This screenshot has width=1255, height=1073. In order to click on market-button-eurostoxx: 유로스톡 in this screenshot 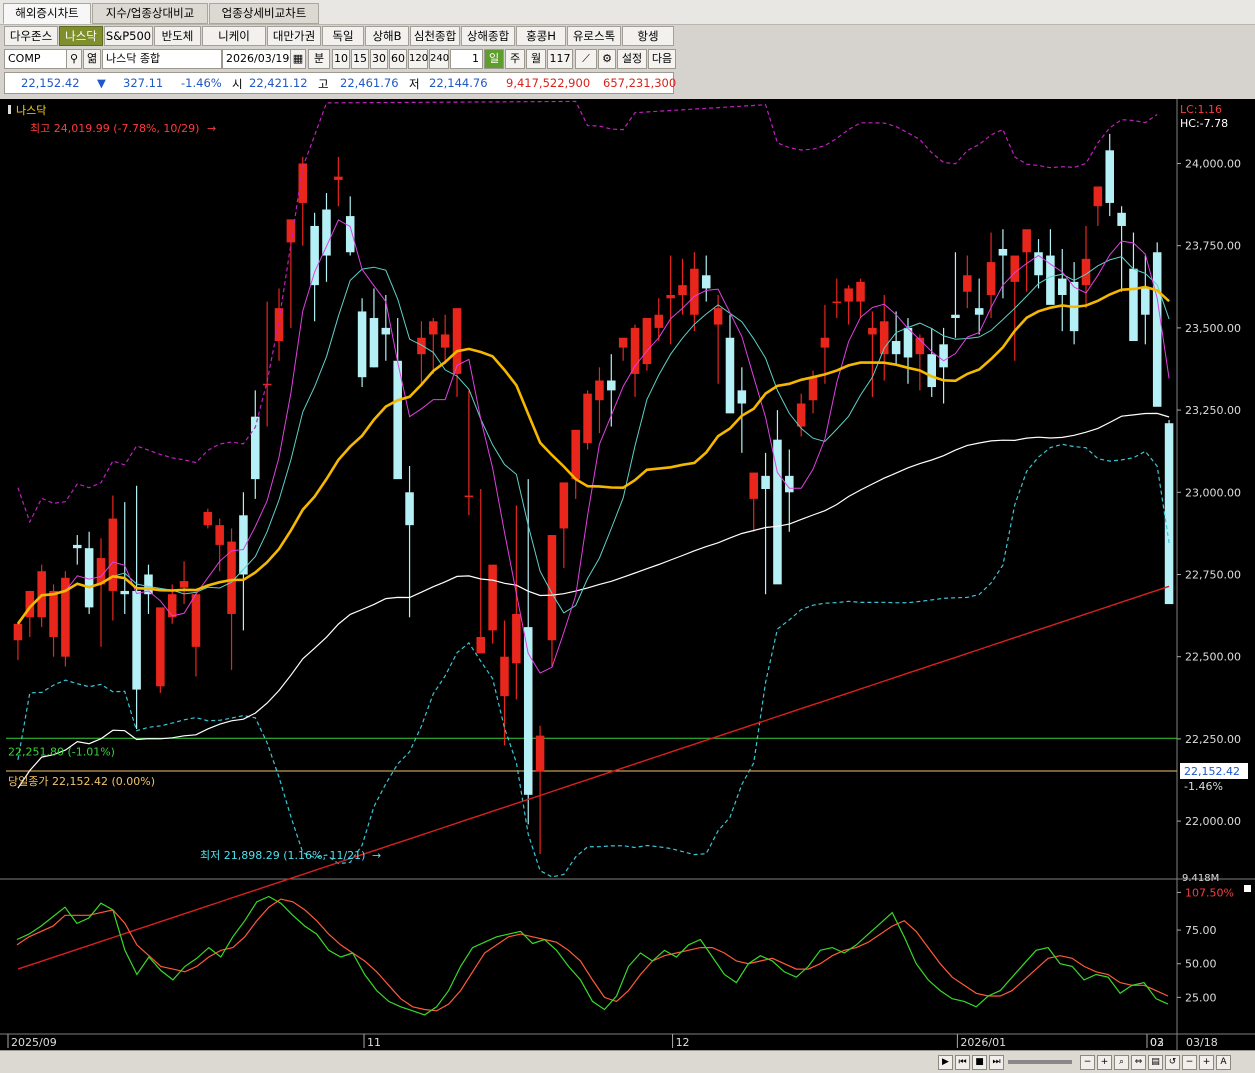, I will do `click(594, 36)`.